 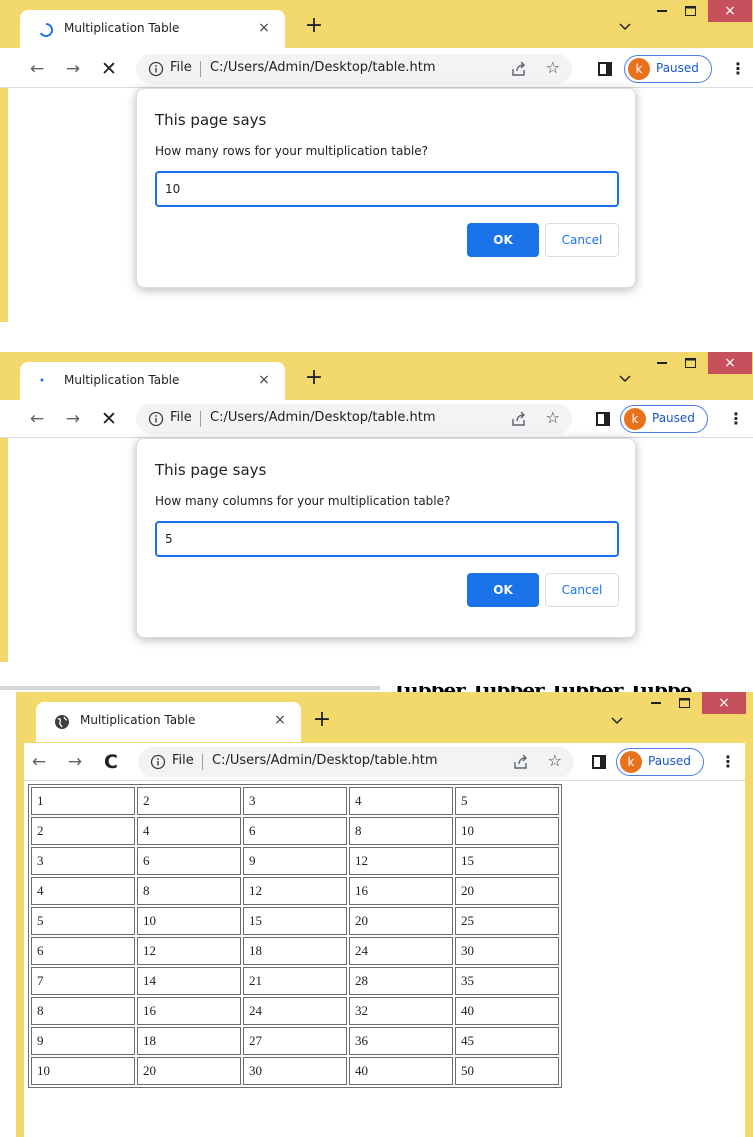 I want to click on window-left-edge, so click(x=4, y=205).